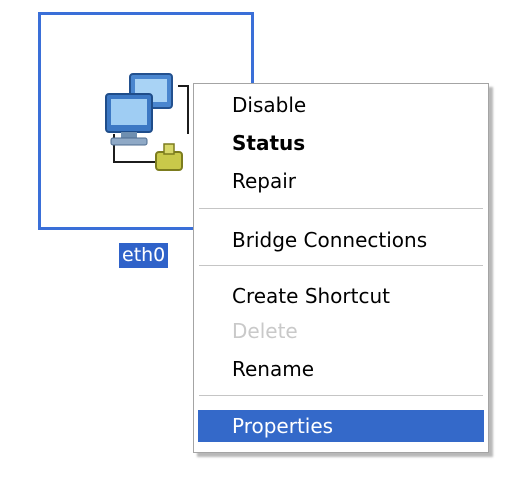 The height and width of the screenshot is (488, 524). What do you see at coordinates (341, 143) in the screenshot?
I see `menu-item-status: Status` at bounding box center [341, 143].